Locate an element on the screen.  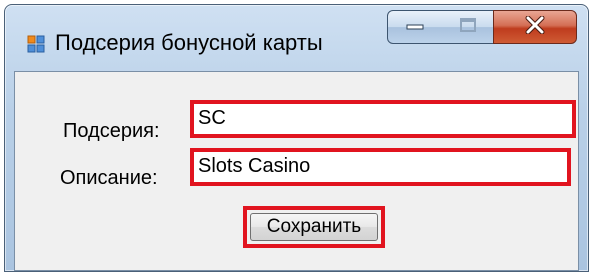
close-icon is located at coordinates (535, 27).